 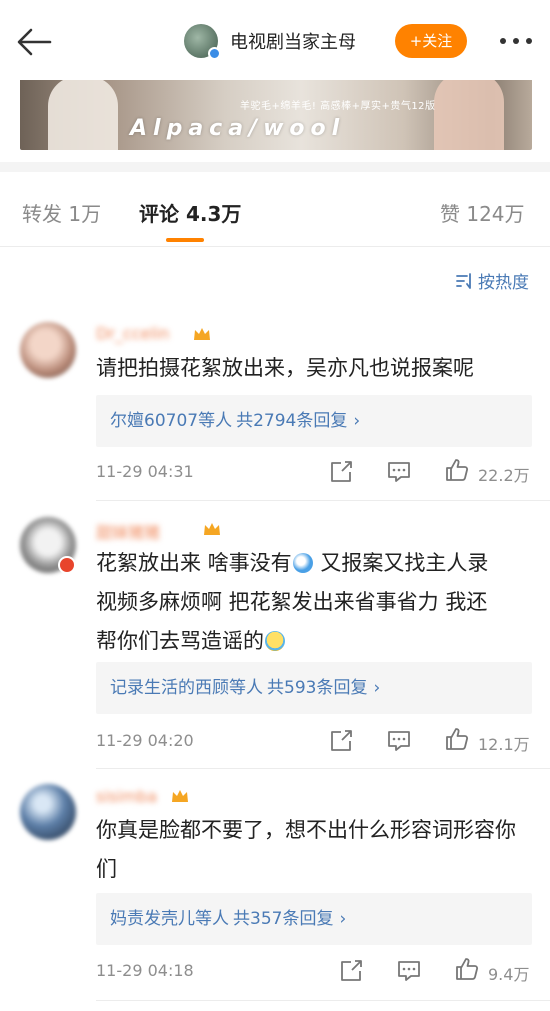 I want to click on top-bar: 电视剧当家主母 +关注, so click(x=275, y=40).